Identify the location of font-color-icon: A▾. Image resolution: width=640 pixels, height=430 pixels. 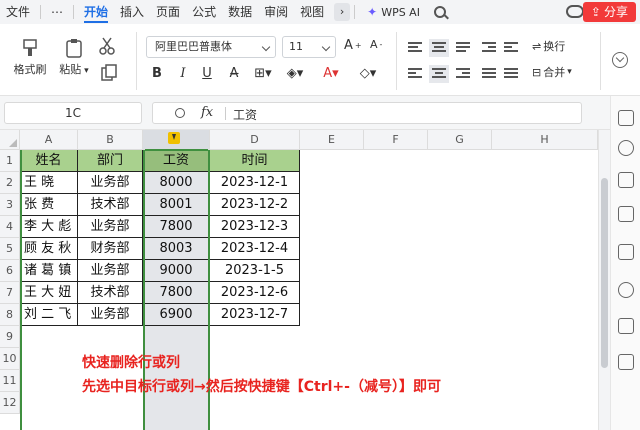
(331, 74).